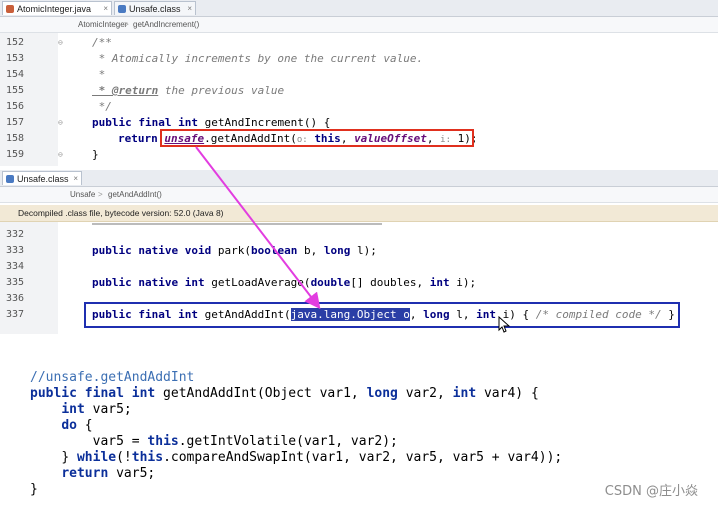  I want to click on code-token: l);, so click(363, 250).